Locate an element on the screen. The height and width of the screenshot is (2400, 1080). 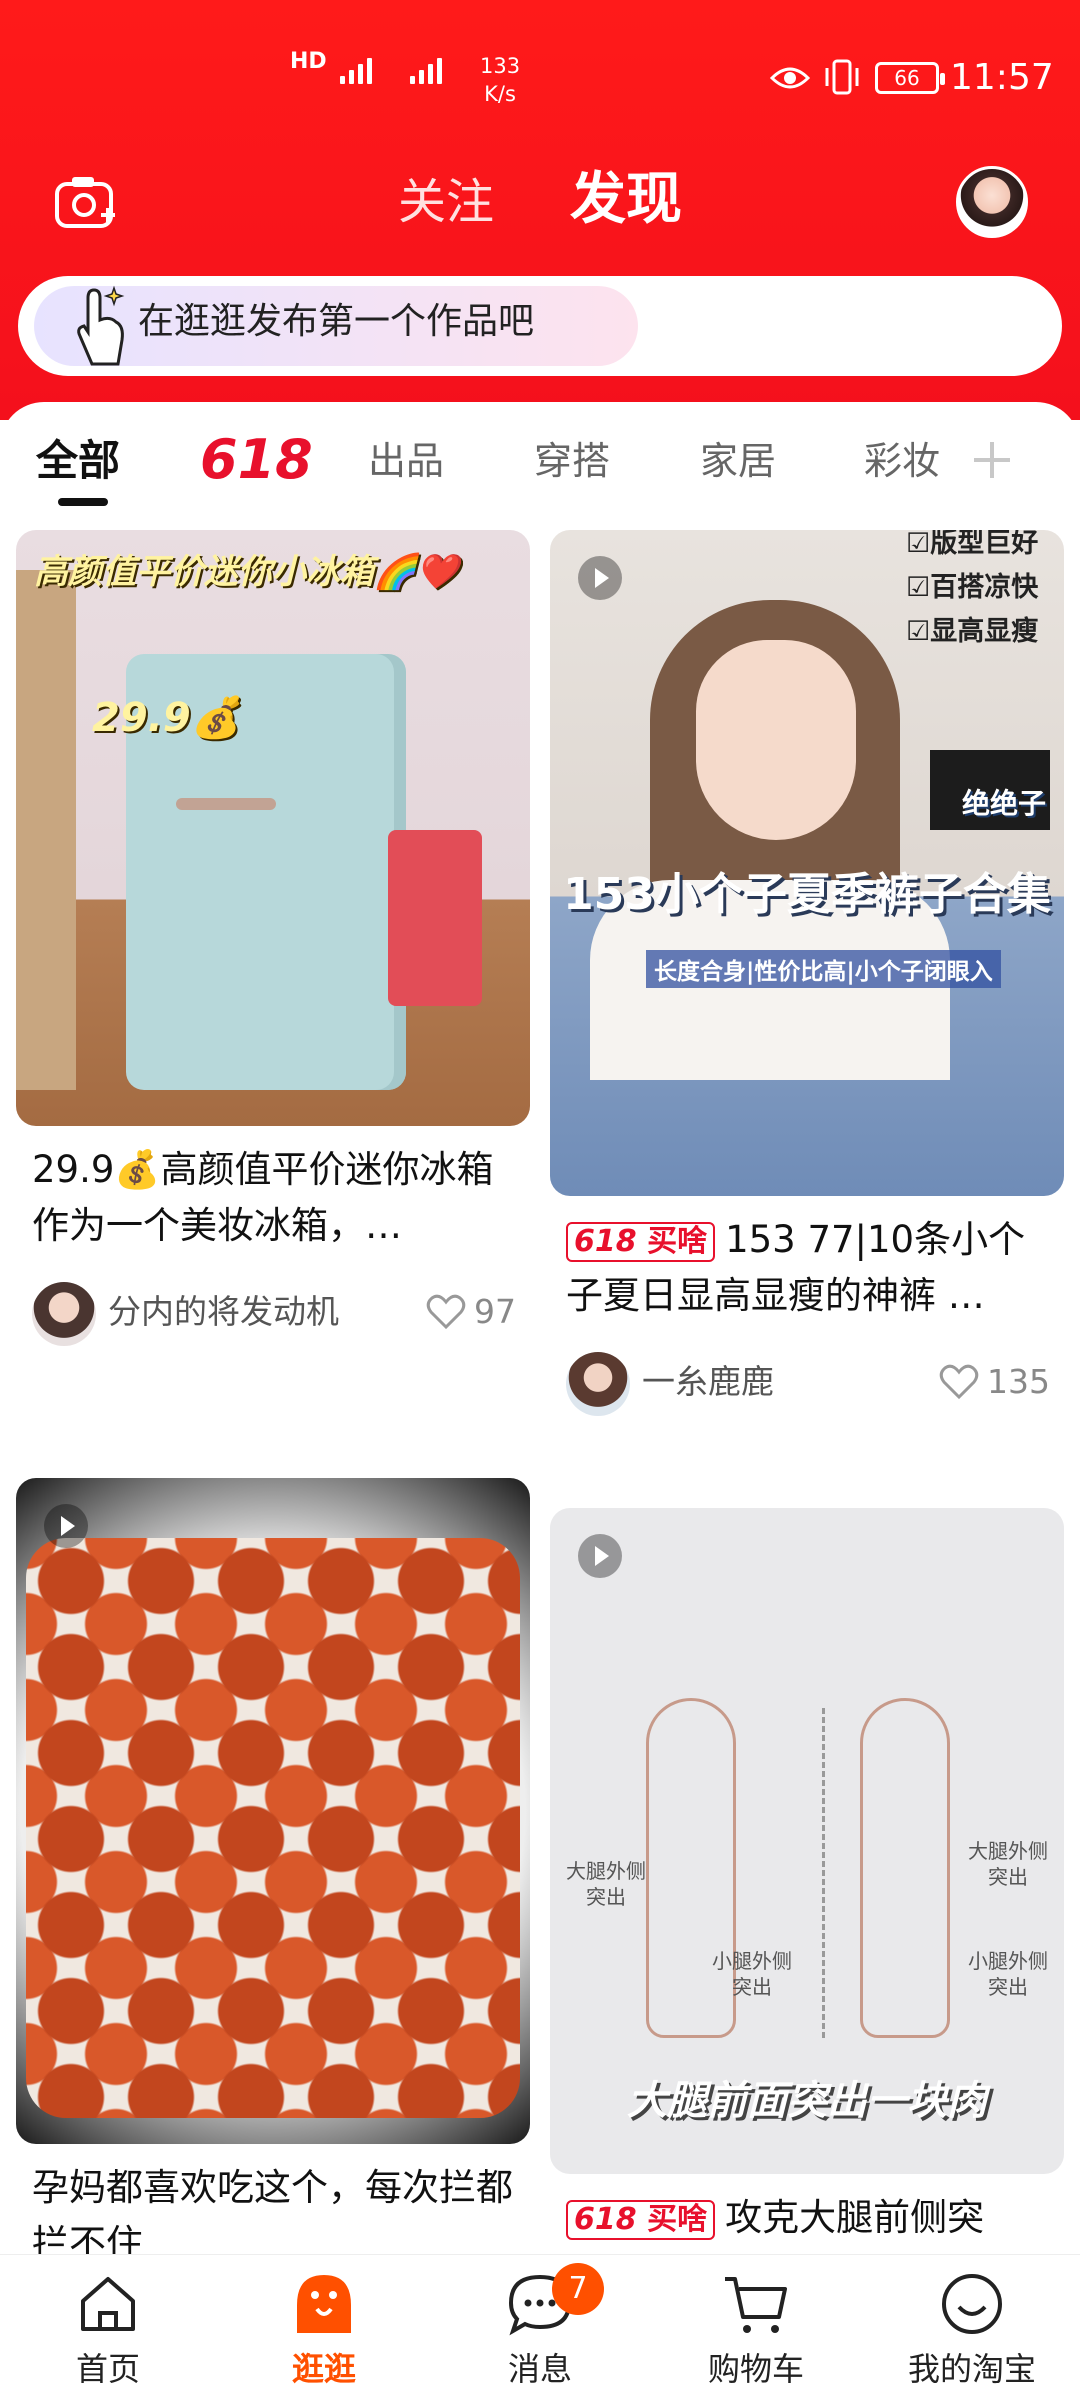
image-caption: 高颜值平价迷你小冰箱🌈❤️ is located at coordinates (246, 572).